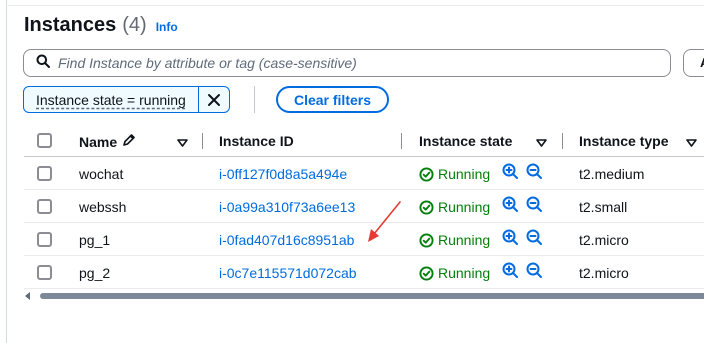 This screenshot has width=704, height=343. What do you see at coordinates (254, 99) in the screenshot?
I see `toolbar-divider` at bounding box center [254, 99].